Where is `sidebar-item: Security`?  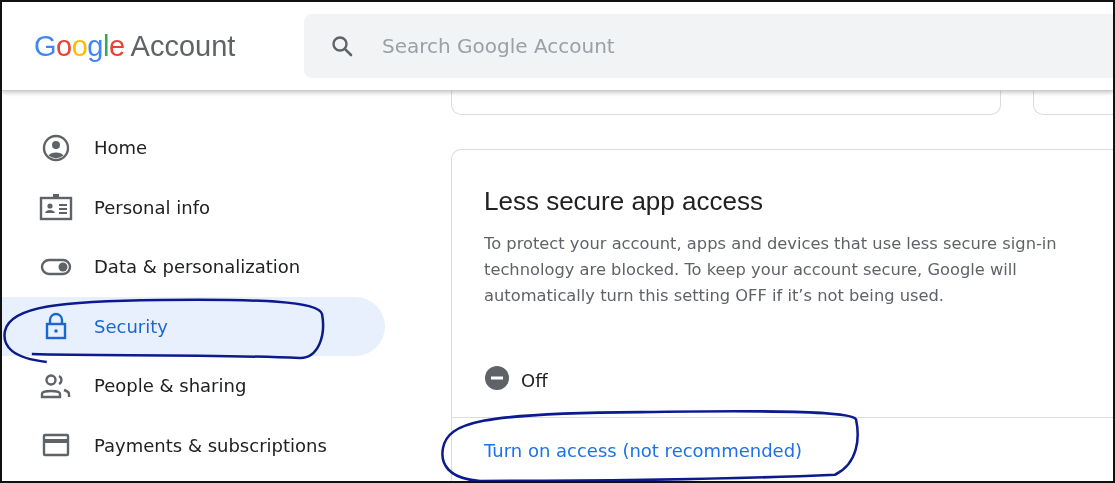 sidebar-item: Security is located at coordinates (193, 326).